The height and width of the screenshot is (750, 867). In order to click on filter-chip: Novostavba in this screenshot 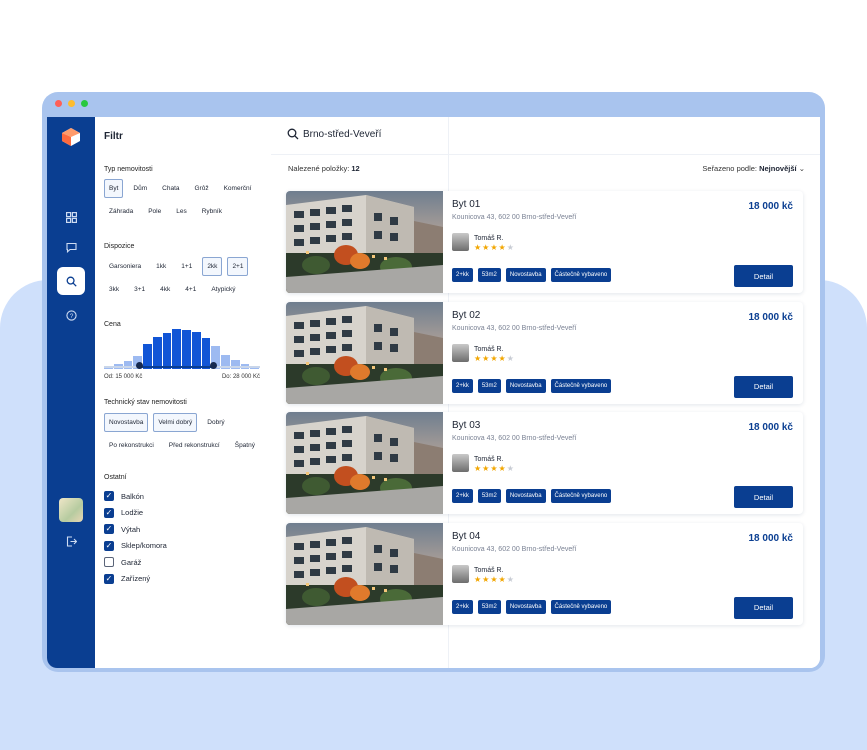, I will do `click(126, 422)`.